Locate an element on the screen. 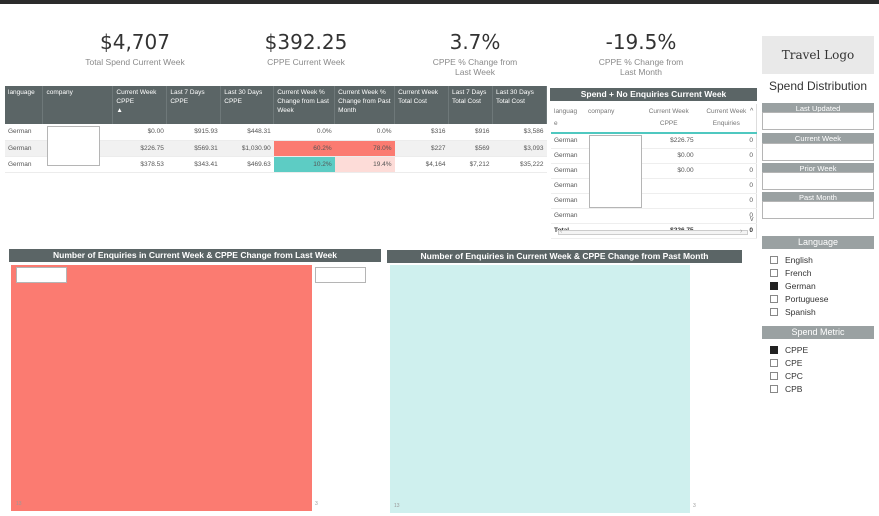 This screenshot has width=879, height=516. col-header-last-7-days-cost: Last 7 Days Total Cost is located at coordinates (470, 105).